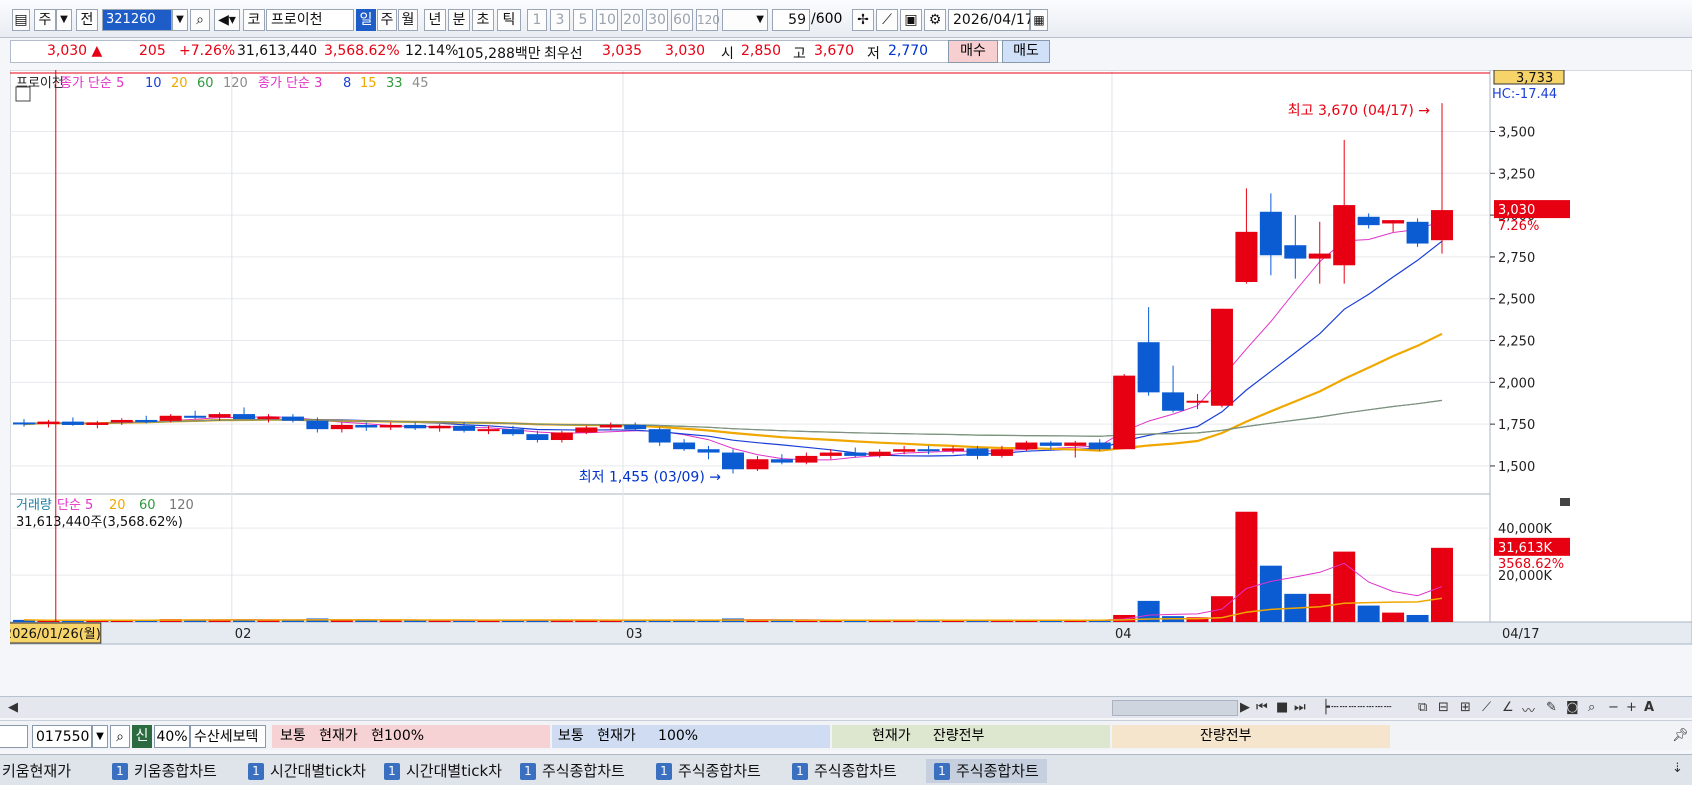 The width and height of the screenshot is (1692, 785). What do you see at coordinates (935, 20) in the screenshot?
I see `gear-icon: ⚙` at bounding box center [935, 20].